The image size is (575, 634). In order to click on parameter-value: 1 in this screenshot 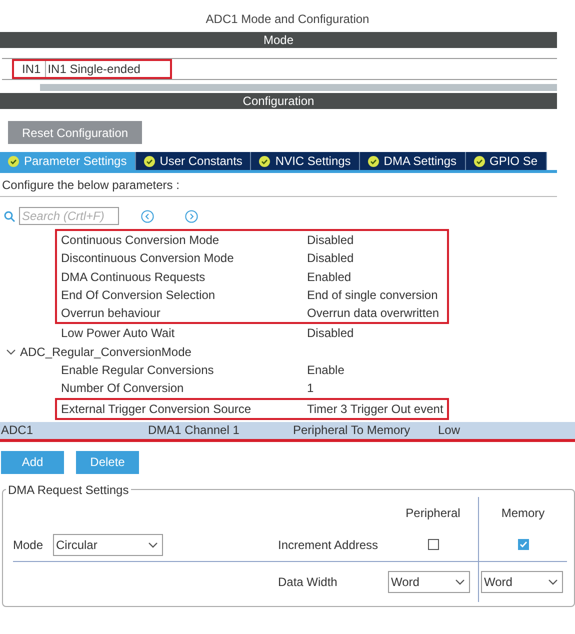, I will do `click(441, 388)`.